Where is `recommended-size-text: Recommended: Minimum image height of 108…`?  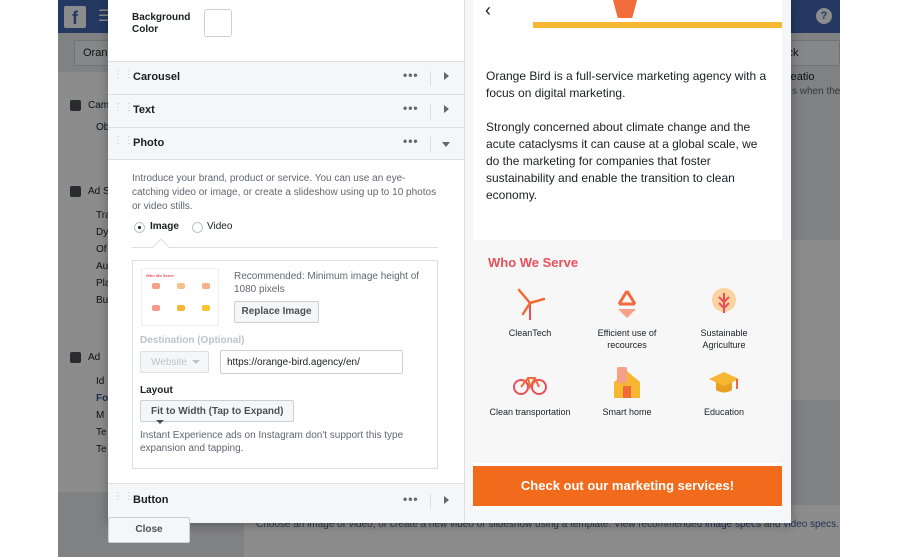 recommended-size-text: Recommended: Minimum image height of 108… is located at coordinates (327, 283).